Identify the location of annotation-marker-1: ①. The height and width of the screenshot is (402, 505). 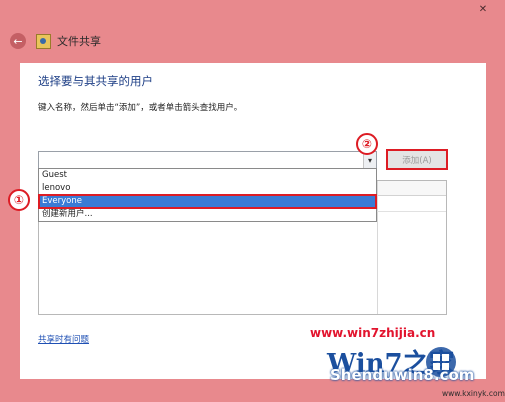
(19, 200).